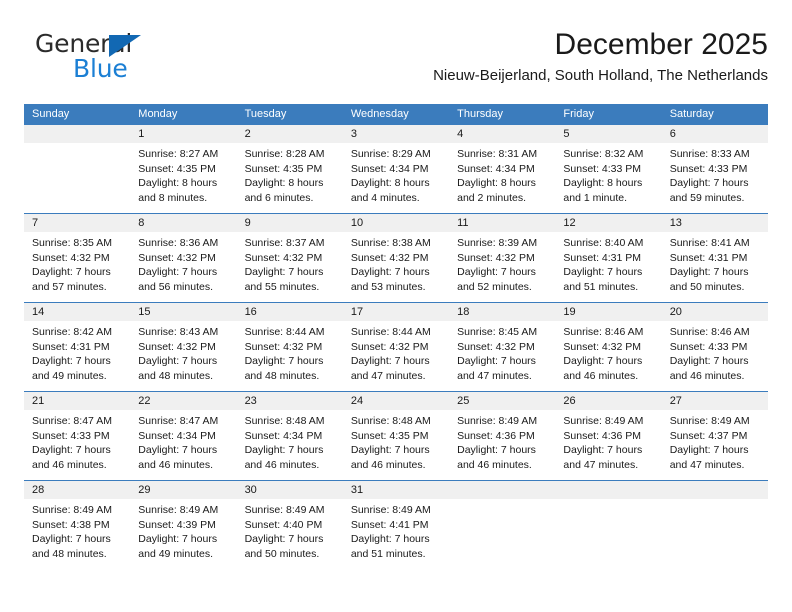 This screenshot has height=612, width=792. Describe the element at coordinates (178, 154) in the screenshot. I see `day-sunrise-text: Sunrise: 8:27 AM` at that location.